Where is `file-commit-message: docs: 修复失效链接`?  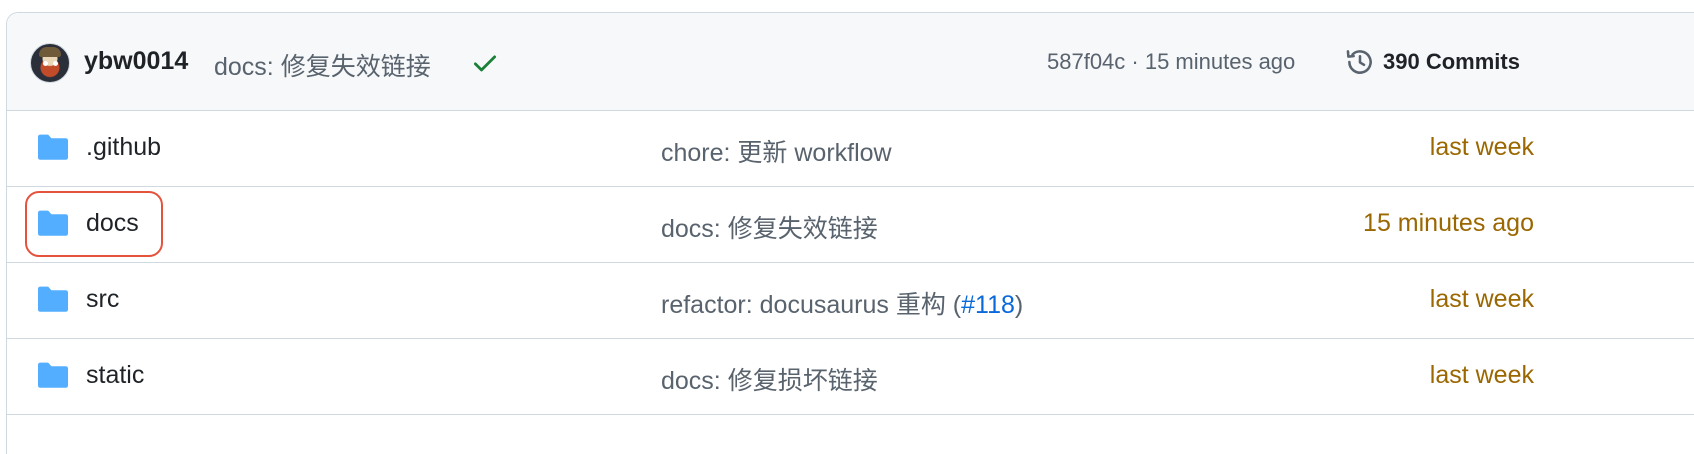 file-commit-message: docs: 修复失效链接 is located at coordinates (769, 227).